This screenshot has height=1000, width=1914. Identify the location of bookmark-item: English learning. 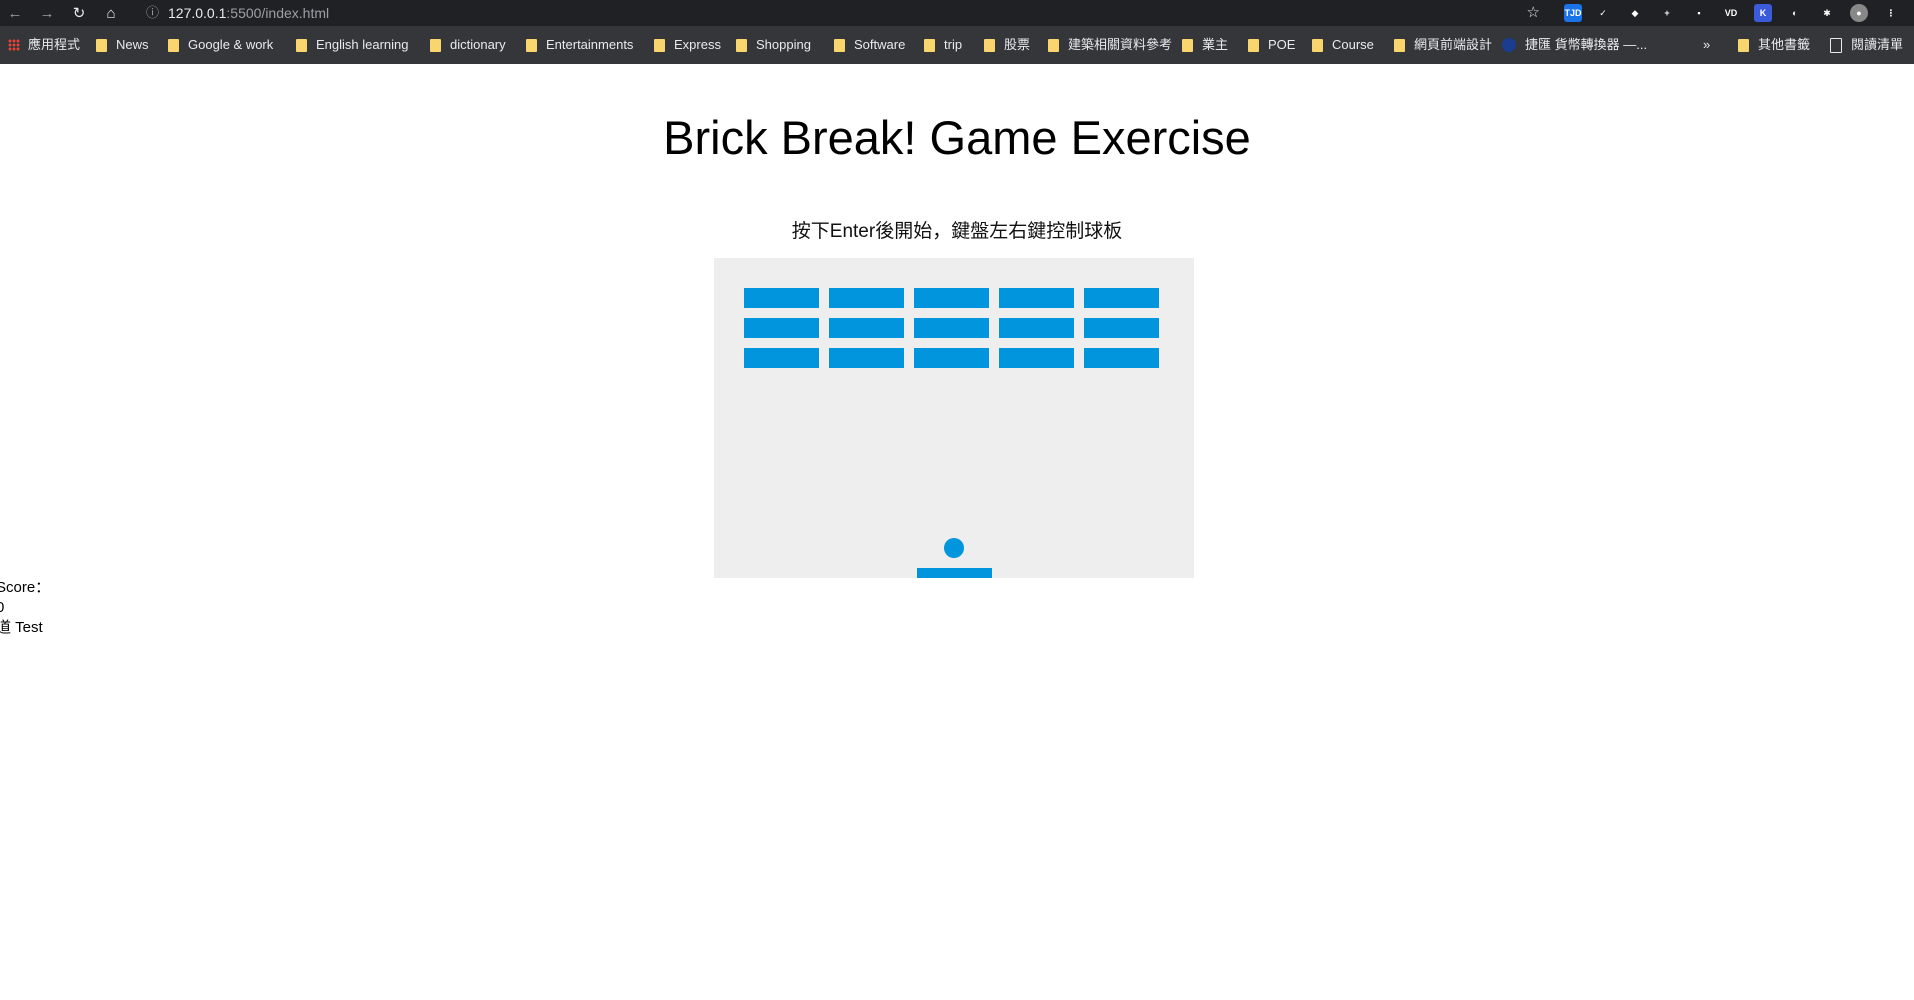
(352, 45).